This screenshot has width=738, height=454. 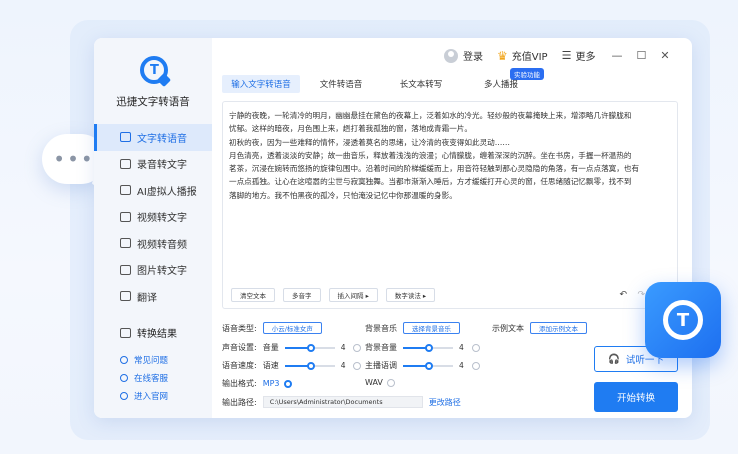 What do you see at coordinates (357, 365) in the screenshot?
I see `rate-reset-icon` at bounding box center [357, 365].